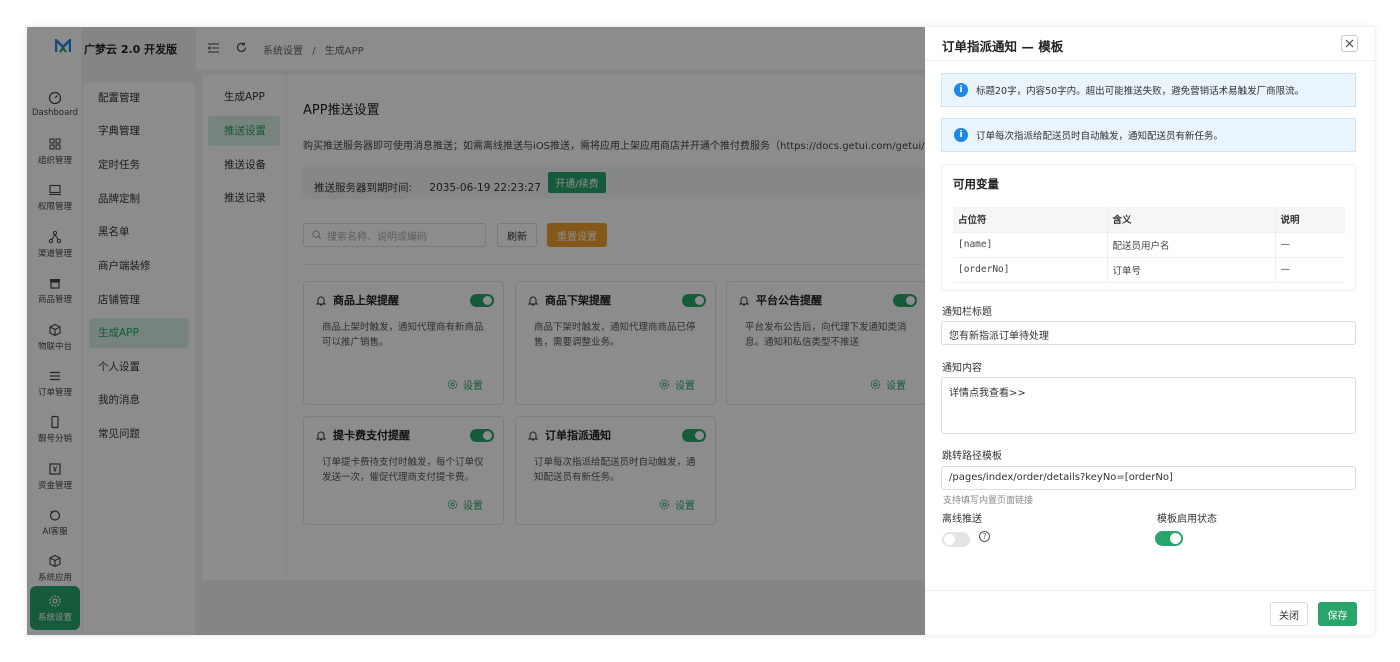  What do you see at coordinates (1030, 245) in the screenshot?
I see `table-cell: [name]` at bounding box center [1030, 245].